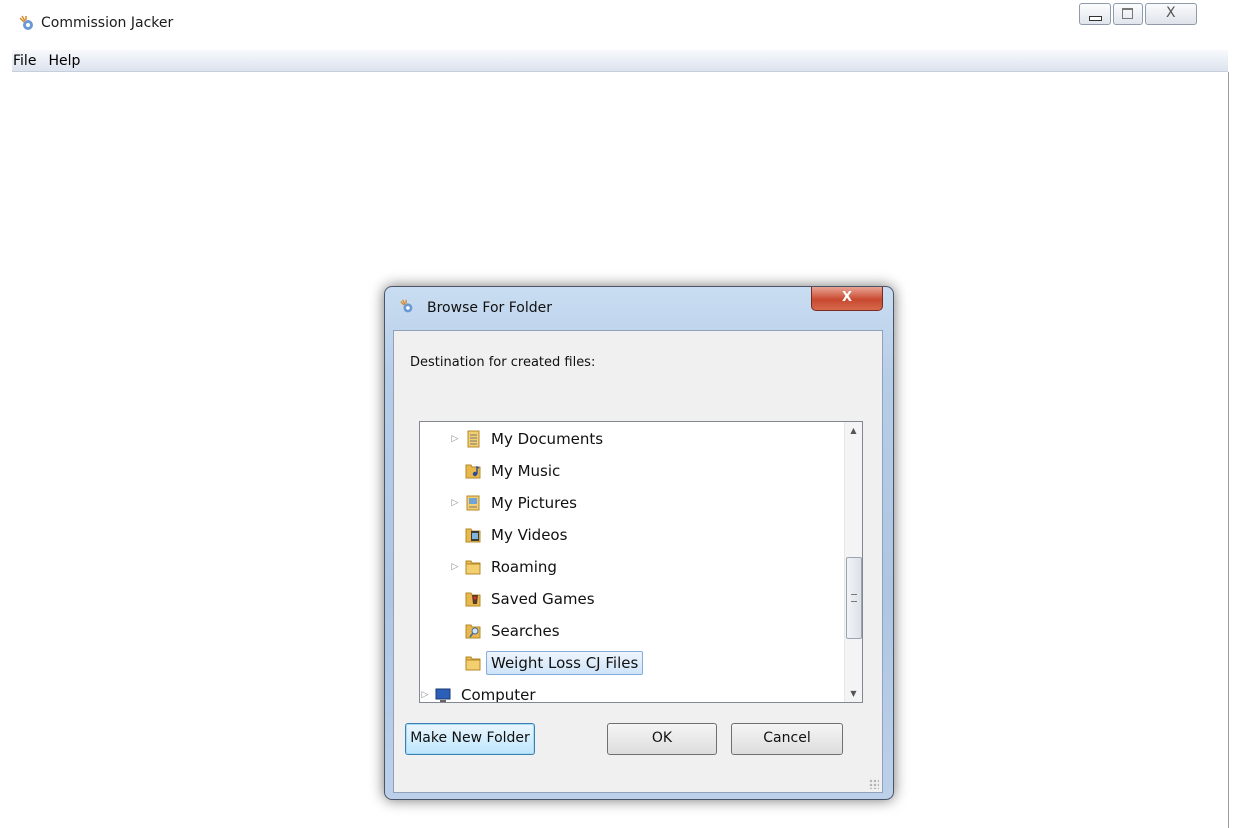 This screenshot has height=828, width=1247. Describe the element at coordinates (853, 693) in the screenshot. I see `scroll-down-arrow-icon: ▼` at that location.